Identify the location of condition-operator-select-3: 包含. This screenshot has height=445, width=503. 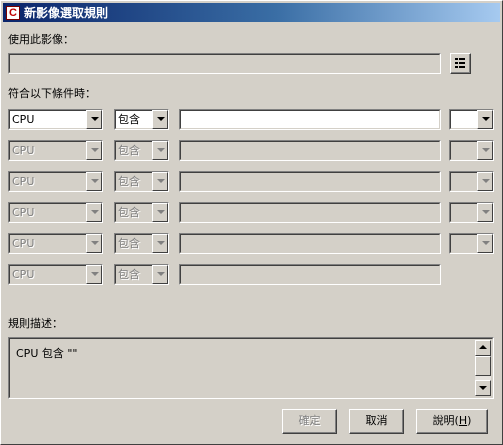
(141, 181).